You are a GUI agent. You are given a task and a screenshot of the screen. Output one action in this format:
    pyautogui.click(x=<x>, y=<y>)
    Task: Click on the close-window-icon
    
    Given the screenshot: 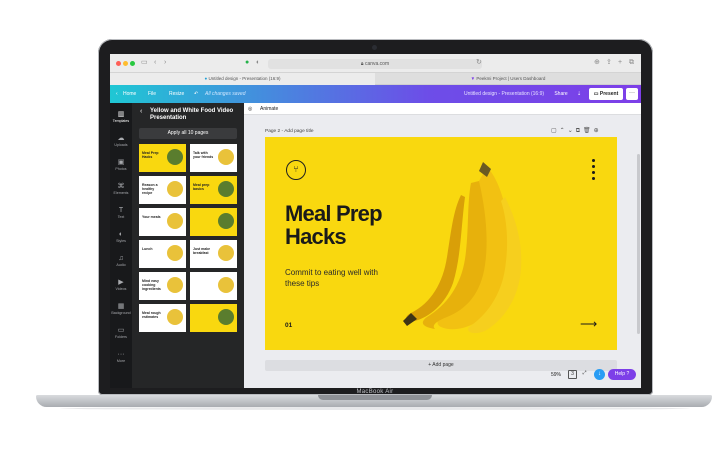 What is the action you would take?
    pyautogui.click(x=118, y=63)
    